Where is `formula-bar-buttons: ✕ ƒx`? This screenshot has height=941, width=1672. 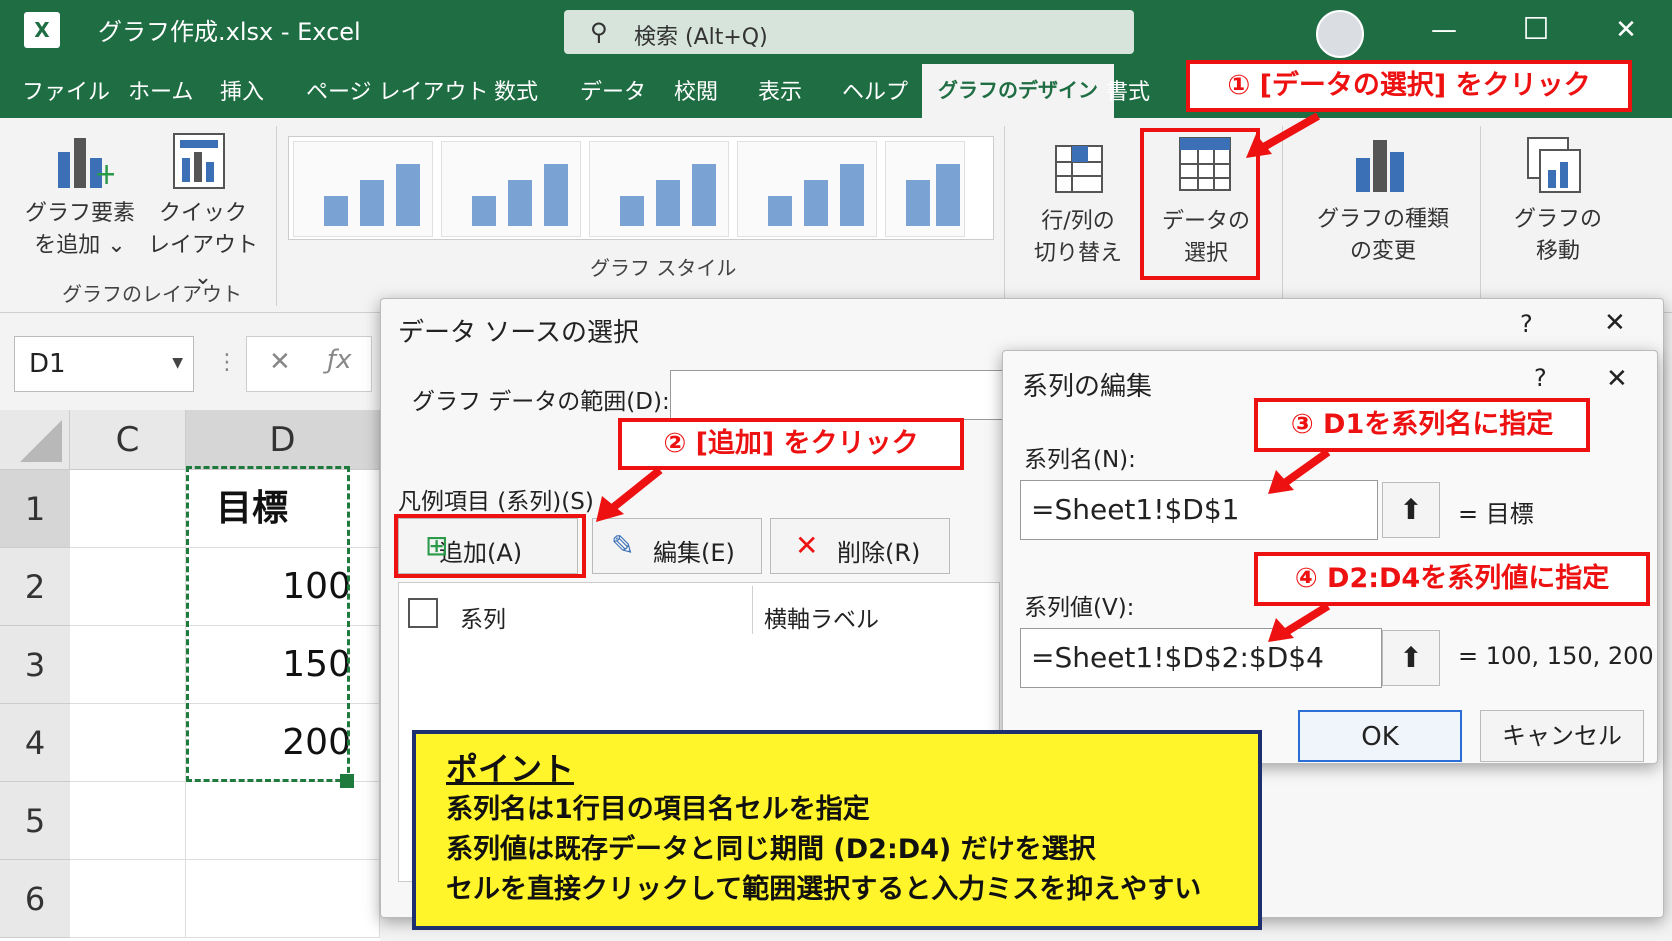
formula-bar-buttons: ✕ ƒx is located at coordinates (309, 364).